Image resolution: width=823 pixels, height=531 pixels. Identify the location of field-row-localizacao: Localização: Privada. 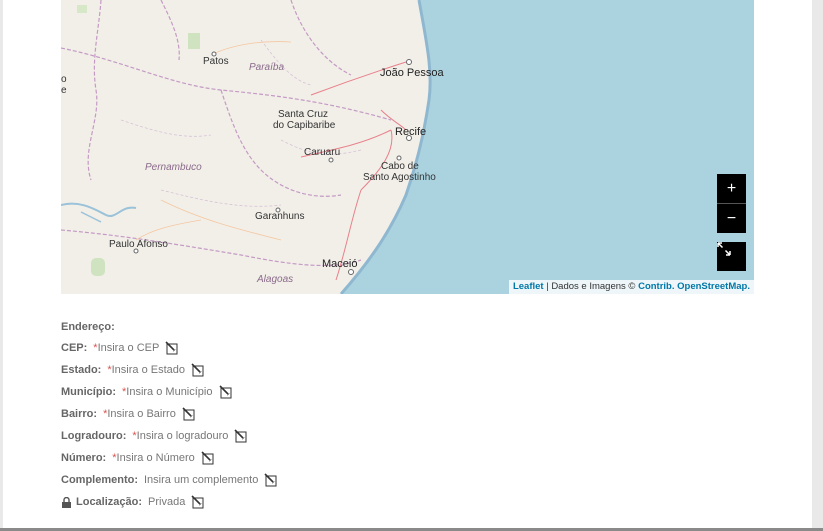
(133, 502).